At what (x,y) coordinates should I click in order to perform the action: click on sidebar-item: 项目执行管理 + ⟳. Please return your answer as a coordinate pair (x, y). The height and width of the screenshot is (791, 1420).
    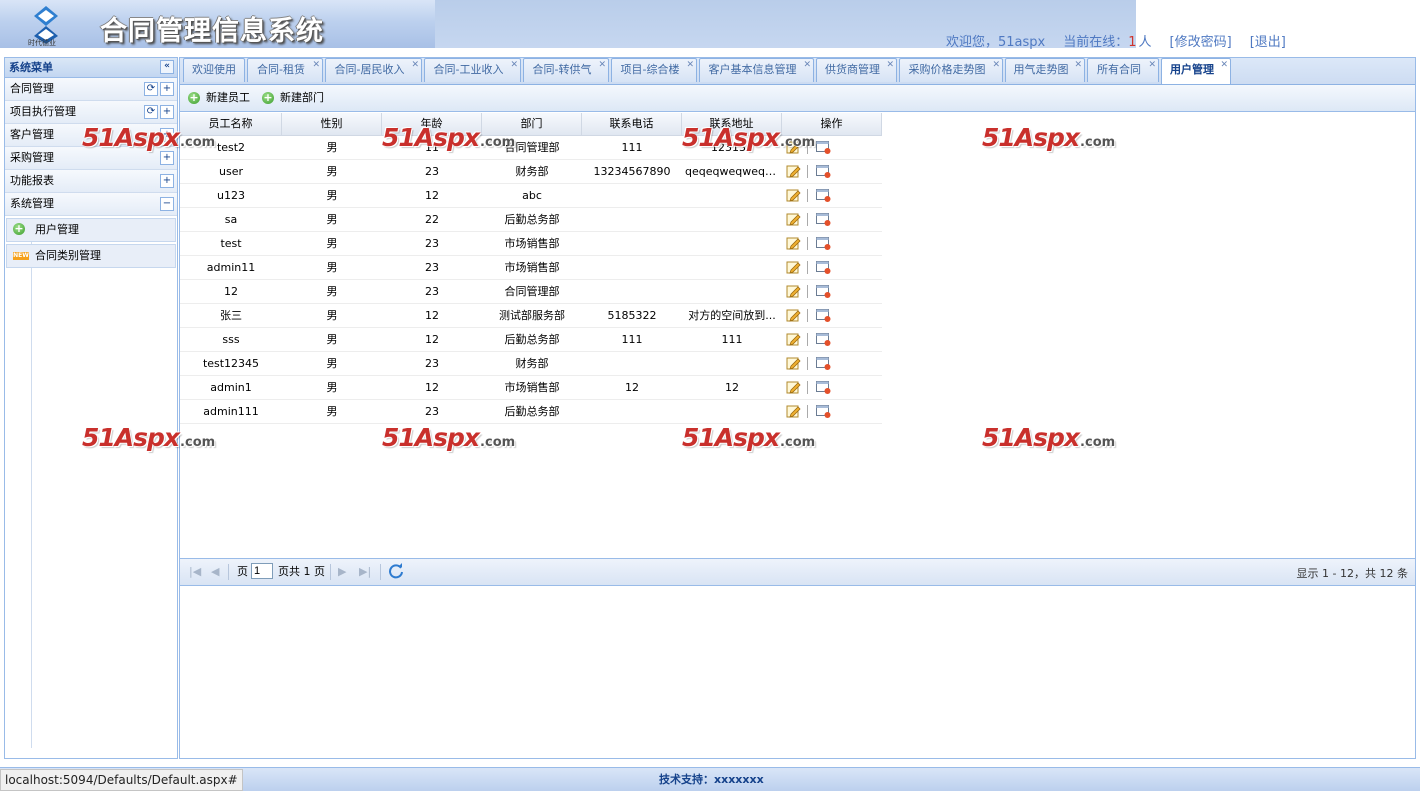
    Looking at the image, I should click on (91, 112).